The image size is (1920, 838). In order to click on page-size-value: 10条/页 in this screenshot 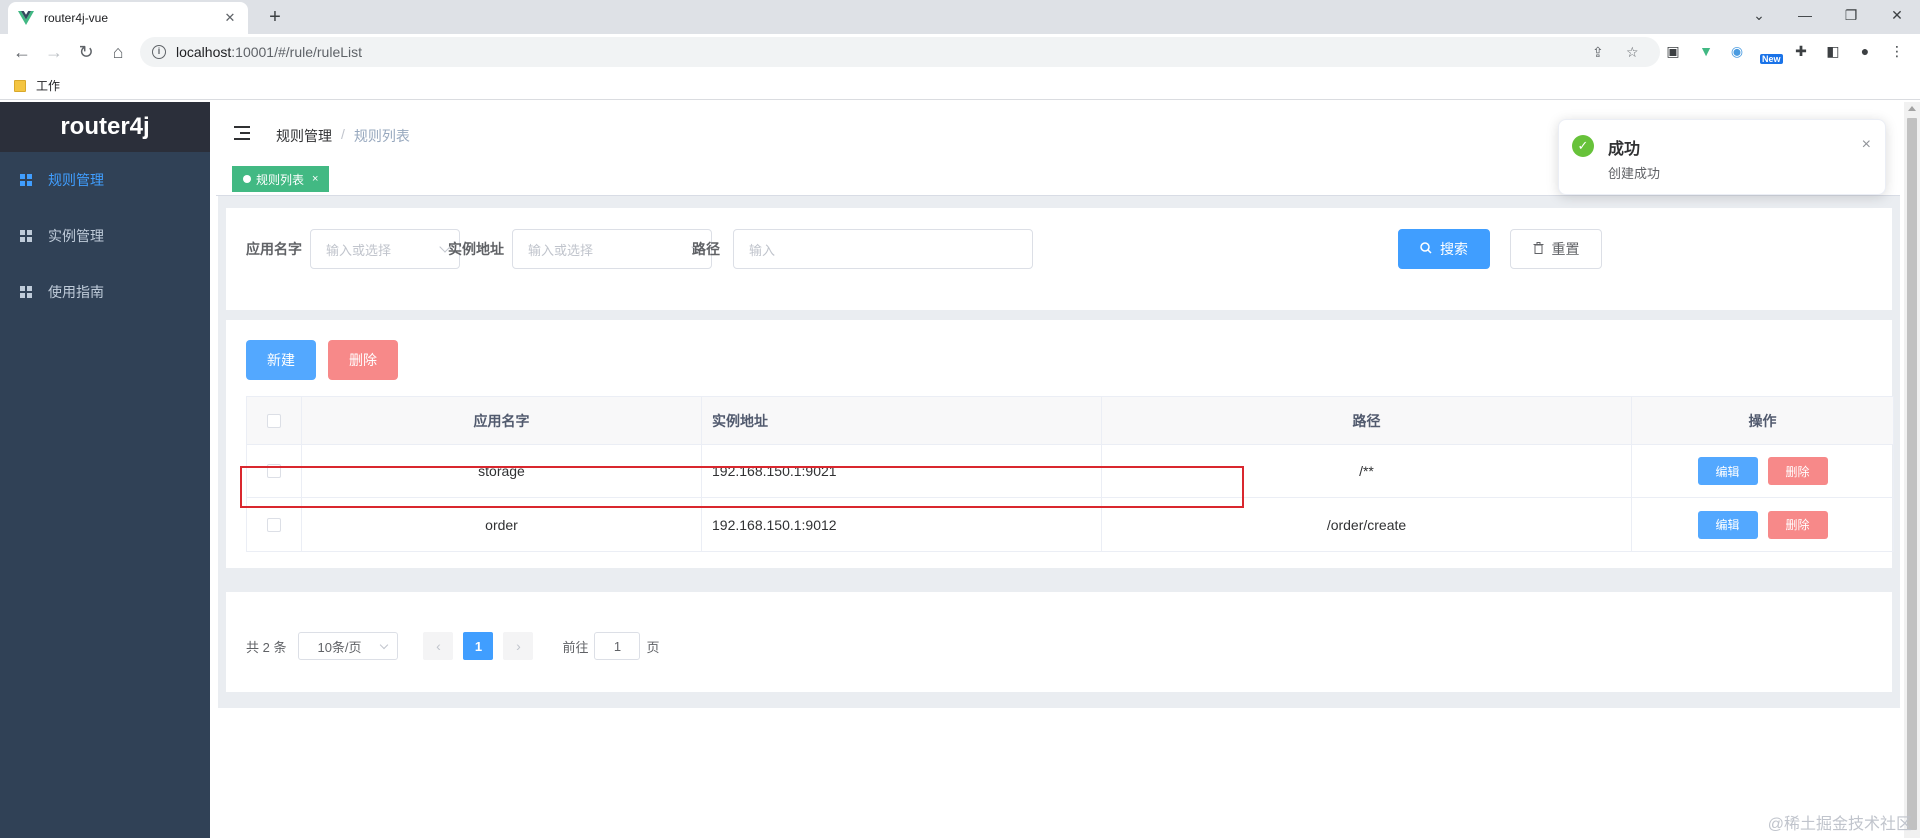, I will do `click(339, 647)`.